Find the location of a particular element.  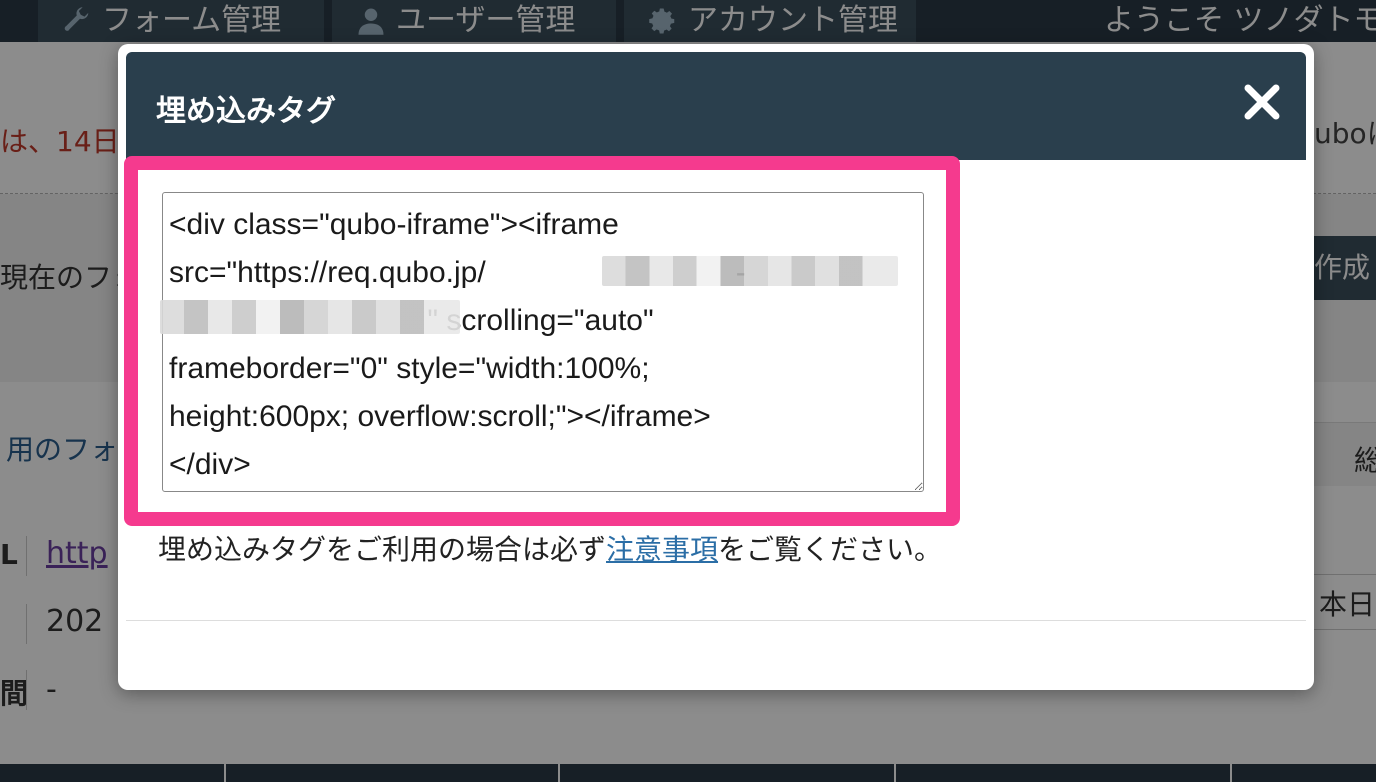

notice-prefix: 埋め込みタグをご利用の場合は必ず is located at coordinates (382, 549).